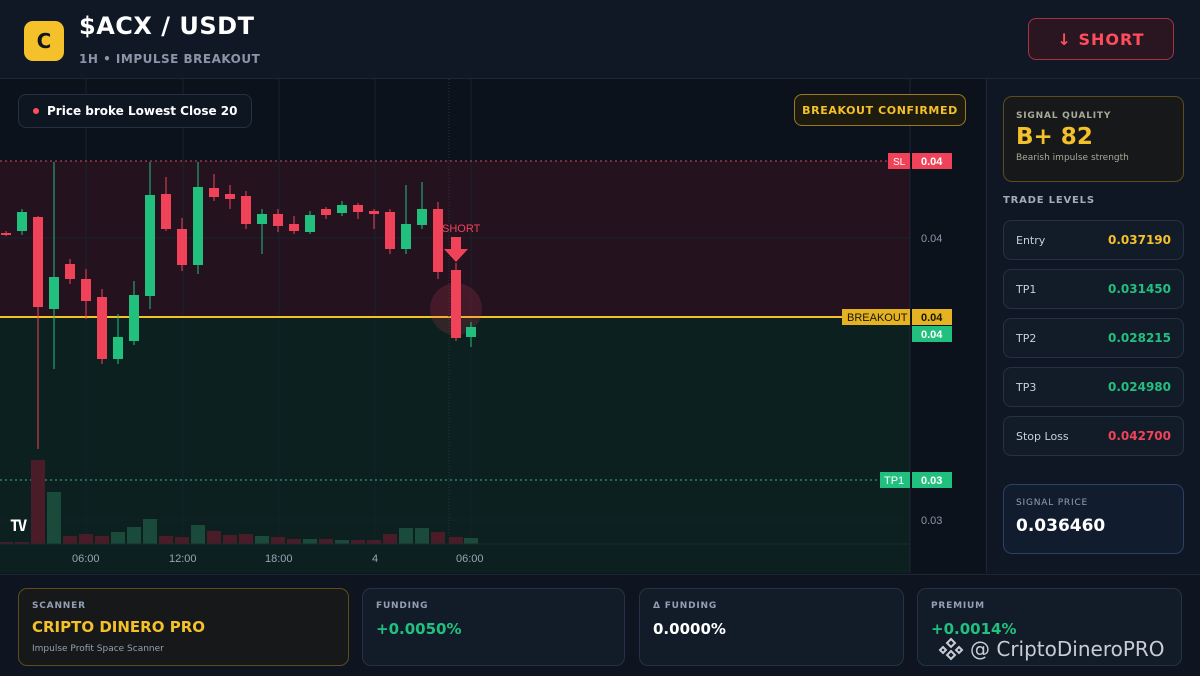 This screenshot has height=676, width=1200. I want to click on signal-quality-desc: Bearish impulse strength, so click(1072, 158).